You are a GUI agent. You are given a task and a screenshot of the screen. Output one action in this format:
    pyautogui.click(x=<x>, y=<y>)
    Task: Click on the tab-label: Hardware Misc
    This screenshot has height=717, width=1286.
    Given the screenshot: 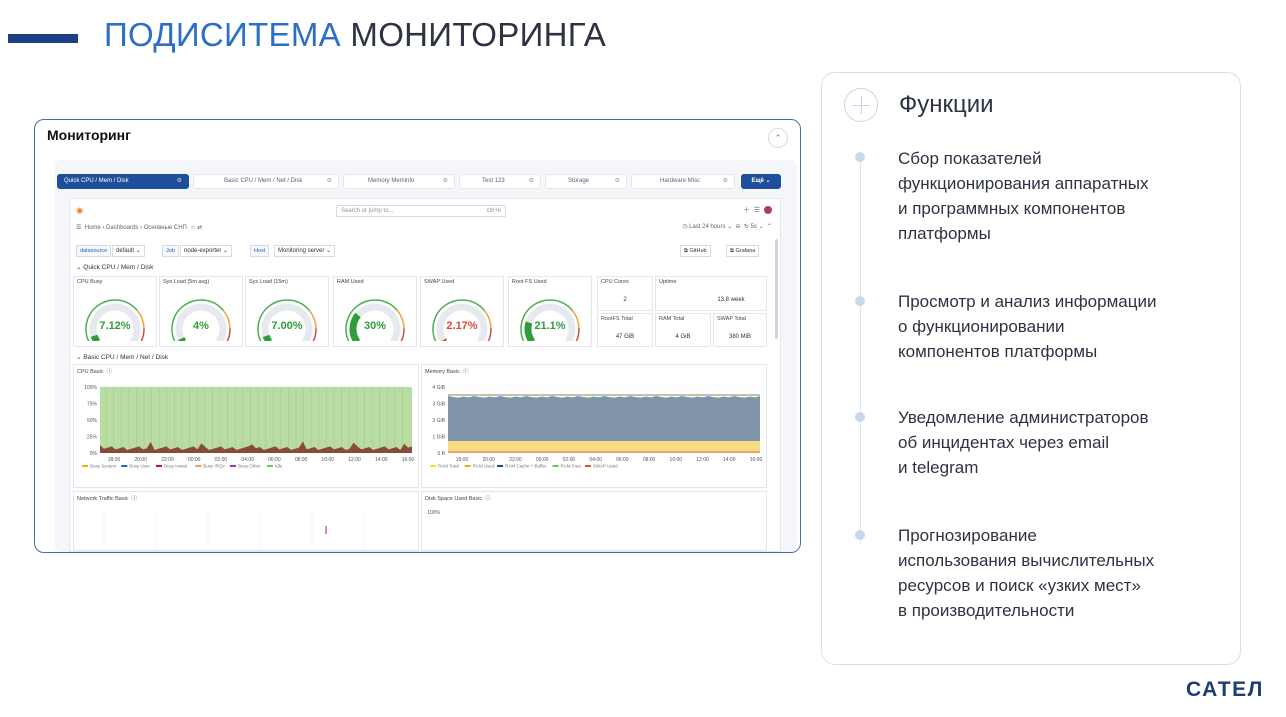 What is the action you would take?
    pyautogui.click(x=680, y=181)
    